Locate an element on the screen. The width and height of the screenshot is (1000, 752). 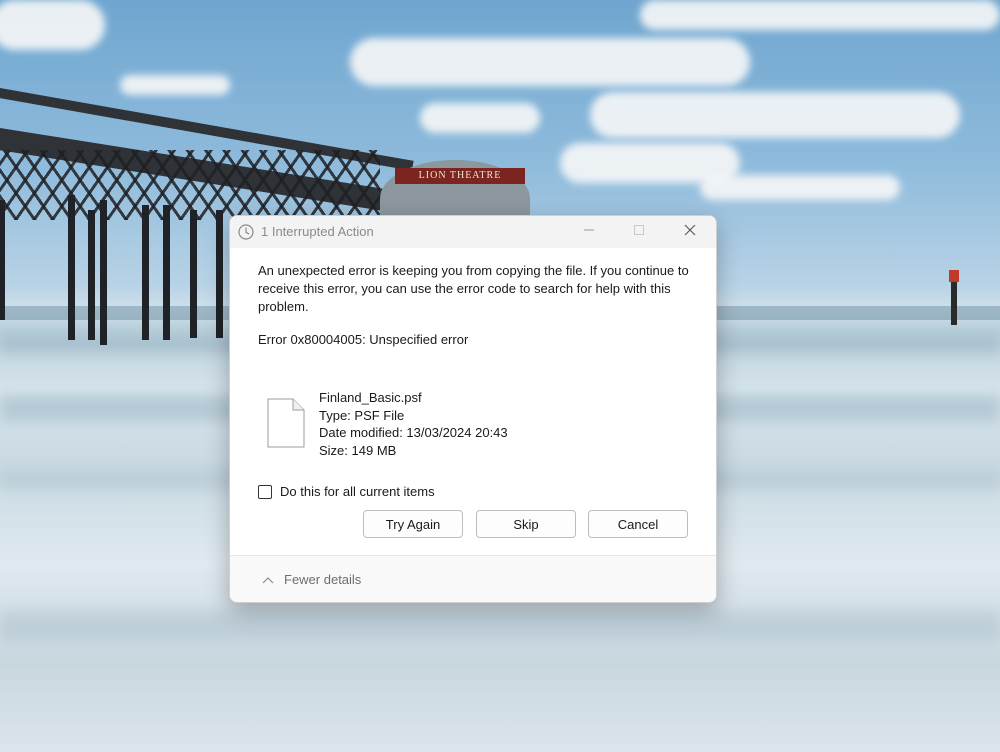
apply-all-label: Do this for all current items is located at coordinates (357, 491).